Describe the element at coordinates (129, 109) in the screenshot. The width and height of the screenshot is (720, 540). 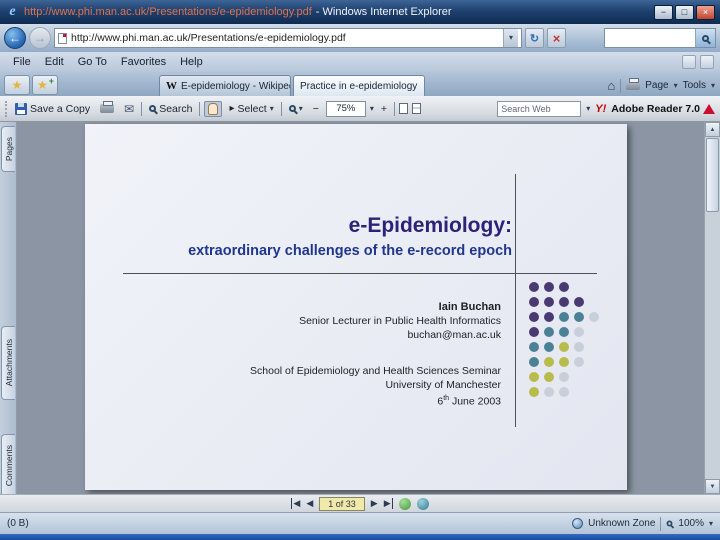
I see `email-button: ✉` at that location.